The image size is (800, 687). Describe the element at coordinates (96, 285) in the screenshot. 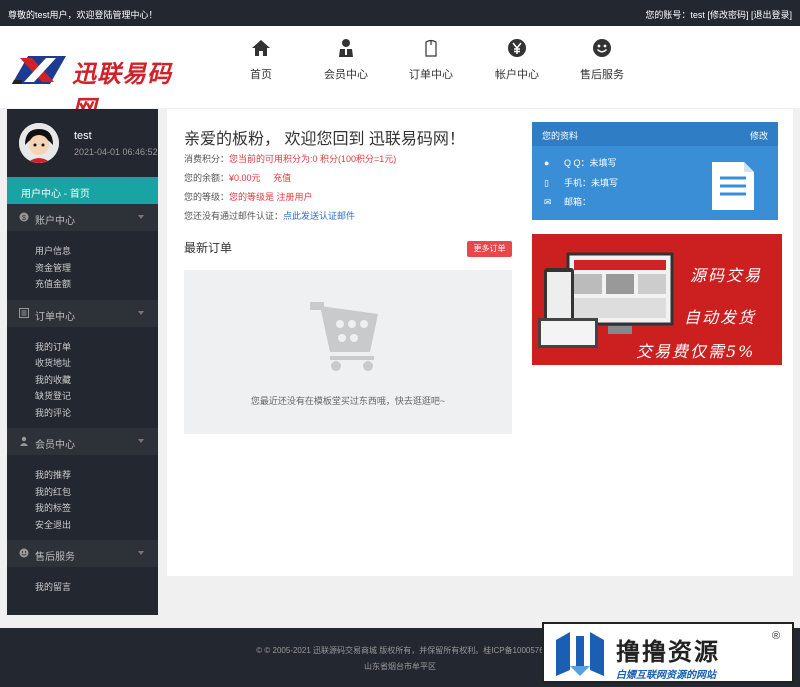

I see `sidebar-item-recharge: 充值金额` at that location.